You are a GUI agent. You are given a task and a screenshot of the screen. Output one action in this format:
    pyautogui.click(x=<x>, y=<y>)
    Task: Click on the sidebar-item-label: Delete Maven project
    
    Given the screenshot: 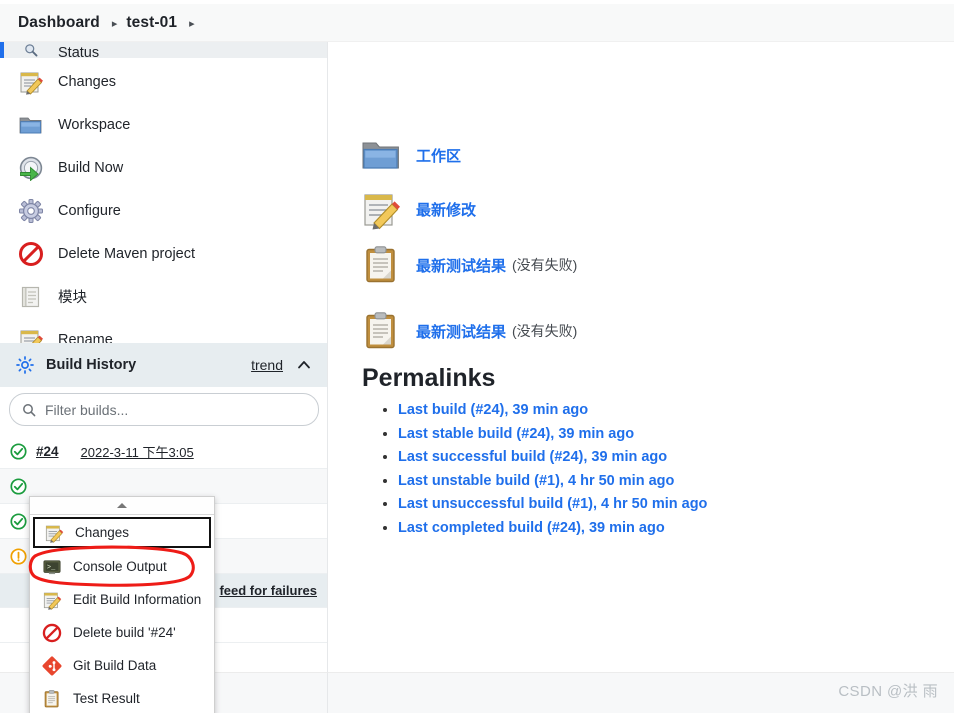 What is the action you would take?
    pyautogui.click(x=127, y=253)
    